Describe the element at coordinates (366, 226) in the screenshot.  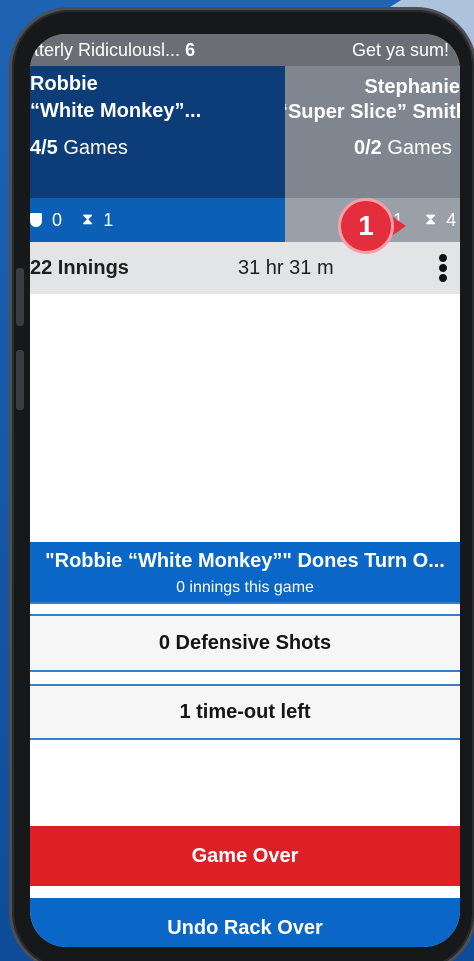
I see `step-number-badge: 1` at that location.